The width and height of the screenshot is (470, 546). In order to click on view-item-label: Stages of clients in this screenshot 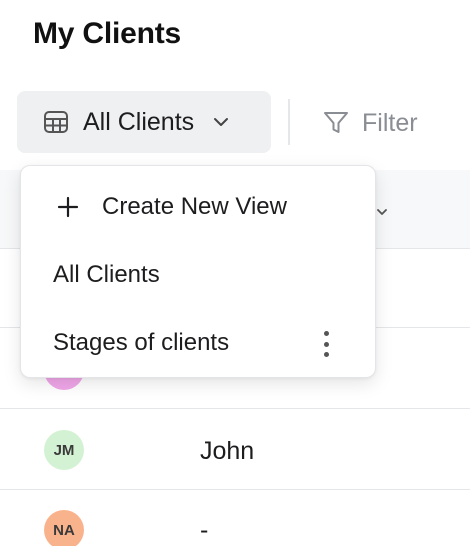, I will do `click(141, 342)`.